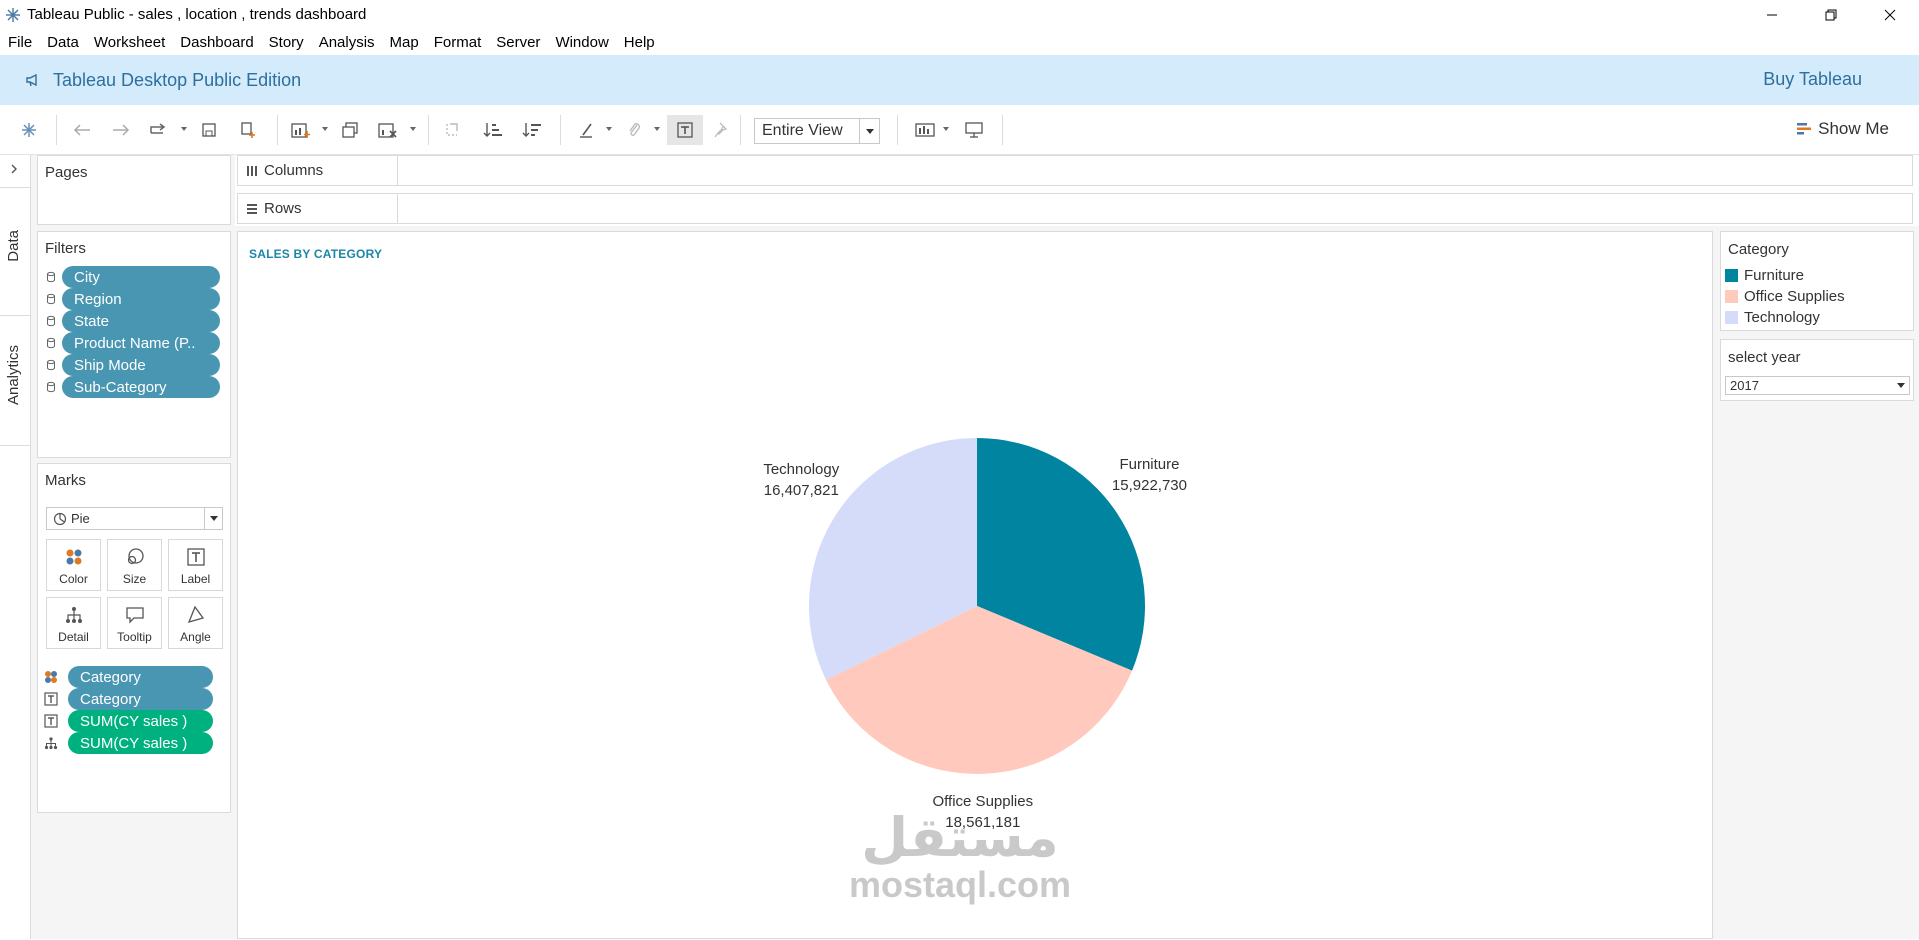 The image size is (1919, 940). I want to click on tableau-home-button, so click(29, 130).